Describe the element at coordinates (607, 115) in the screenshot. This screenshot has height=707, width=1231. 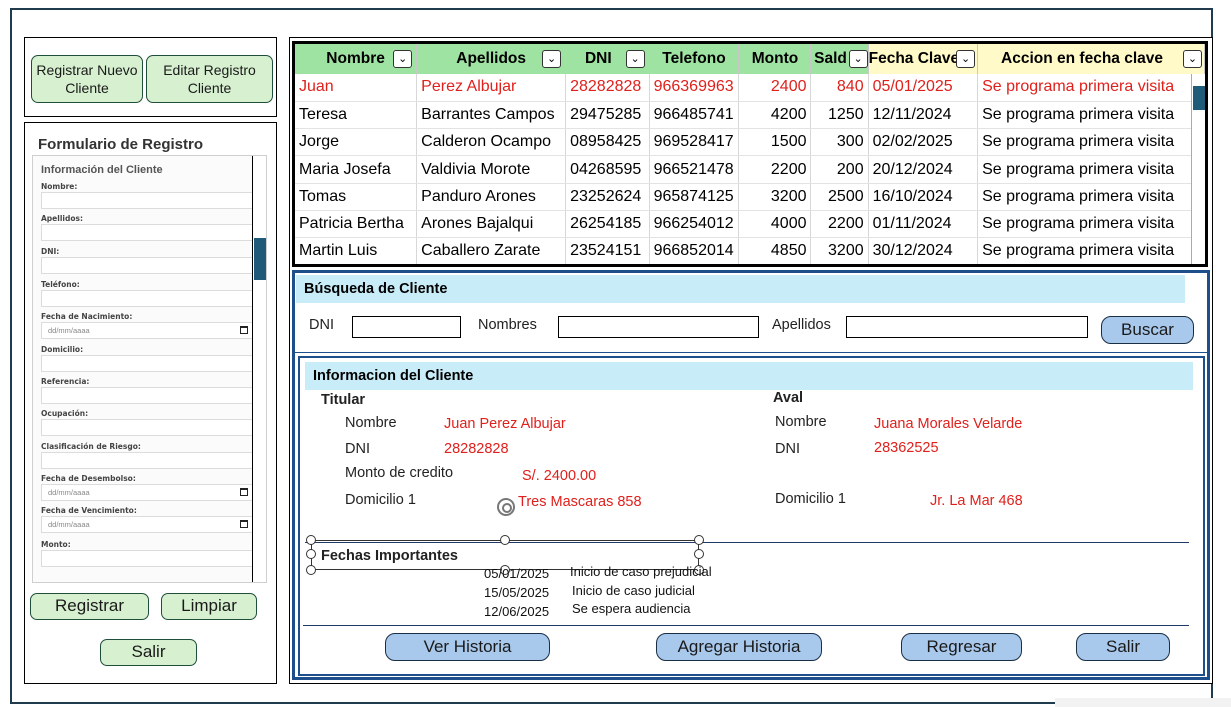
I see `table-cell: 29475285` at that location.